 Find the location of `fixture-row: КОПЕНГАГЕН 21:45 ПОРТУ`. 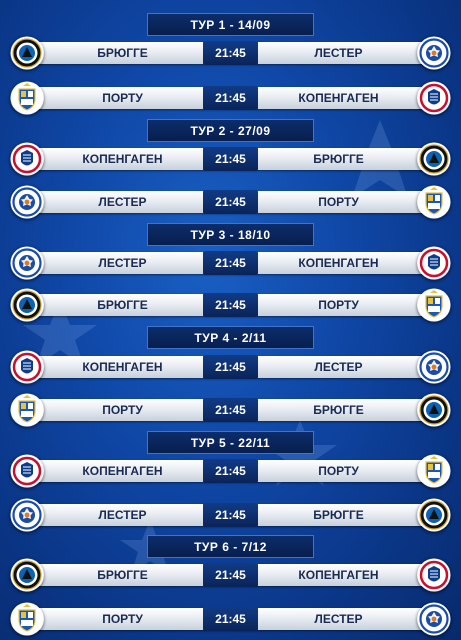

fixture-row: КОПЕНГАГЕН 21:45 ПОРТУ is located at coordinates (230, 471).